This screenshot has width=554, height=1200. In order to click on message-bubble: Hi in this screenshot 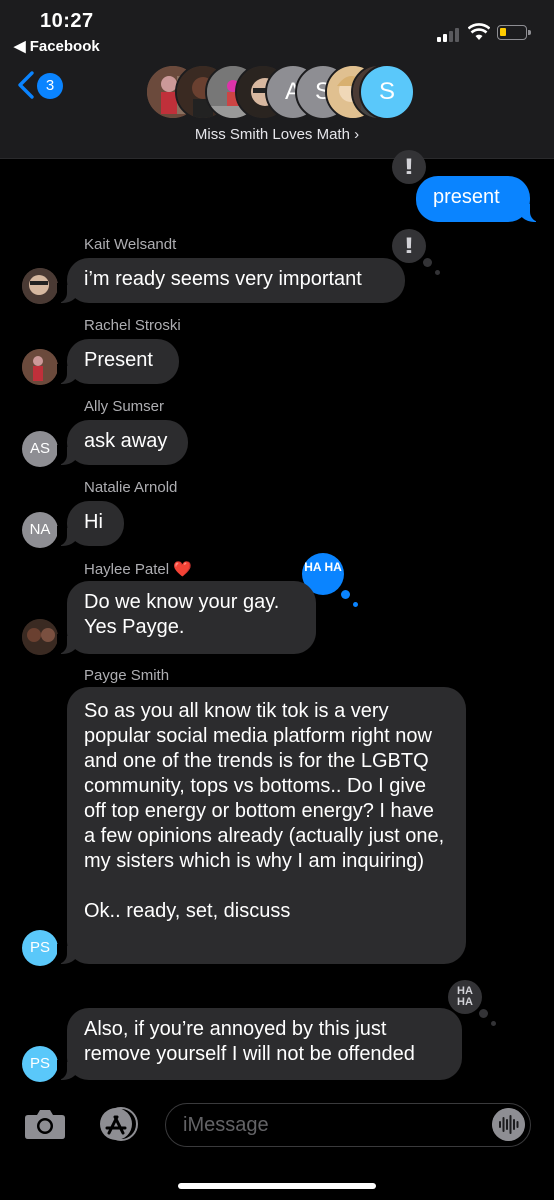, I will do `click(90, 523)`.